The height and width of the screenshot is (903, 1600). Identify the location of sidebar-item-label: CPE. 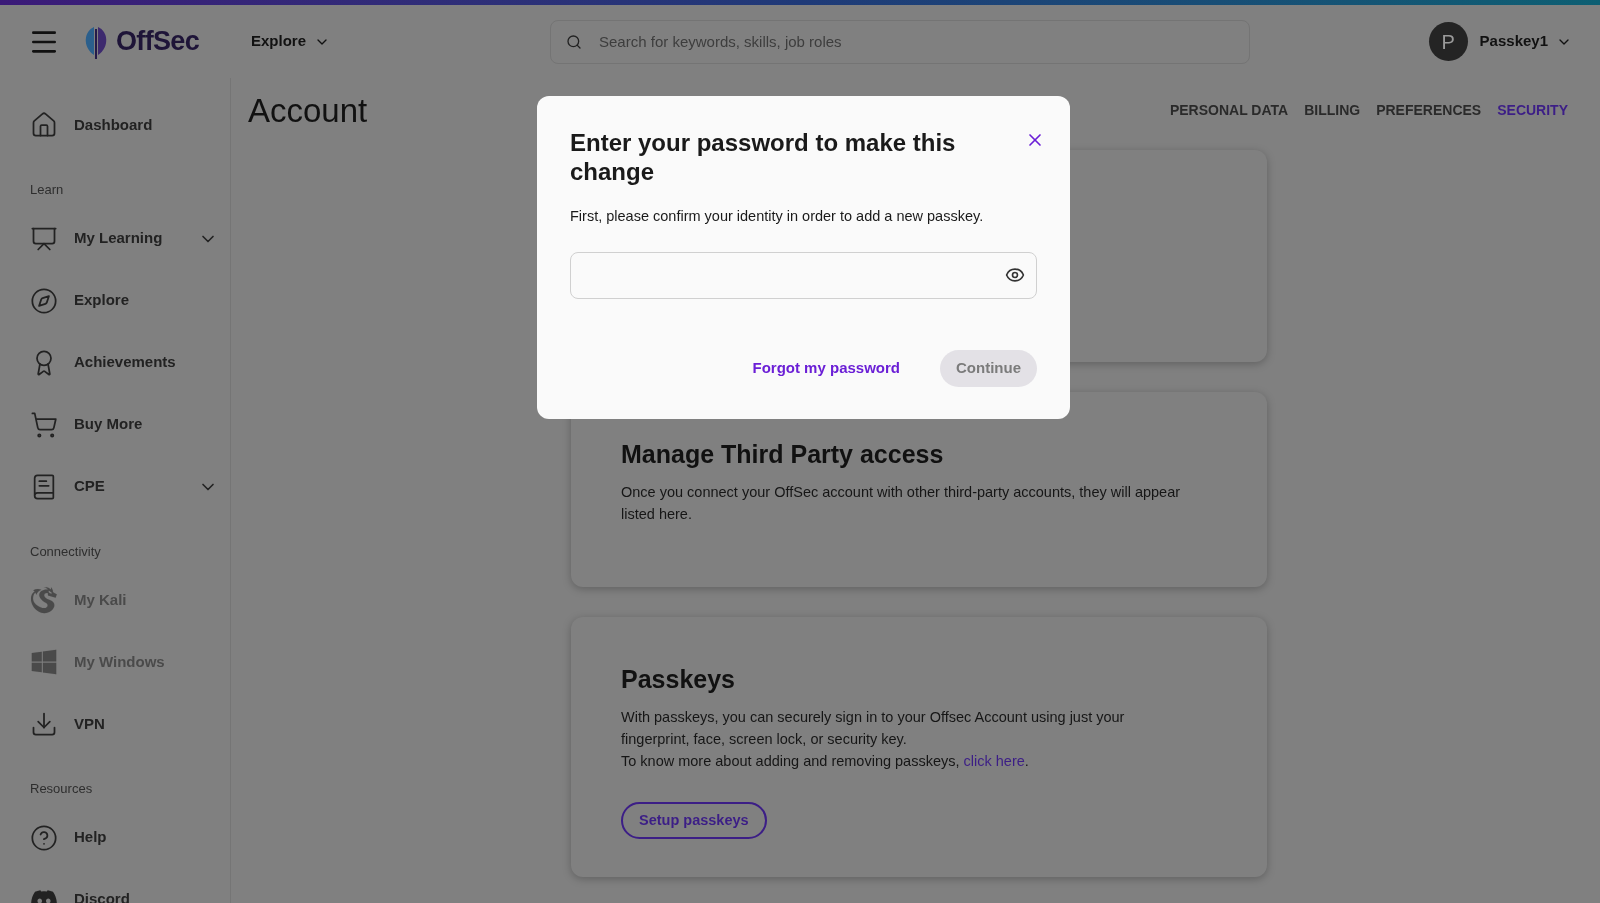
(89, 486).